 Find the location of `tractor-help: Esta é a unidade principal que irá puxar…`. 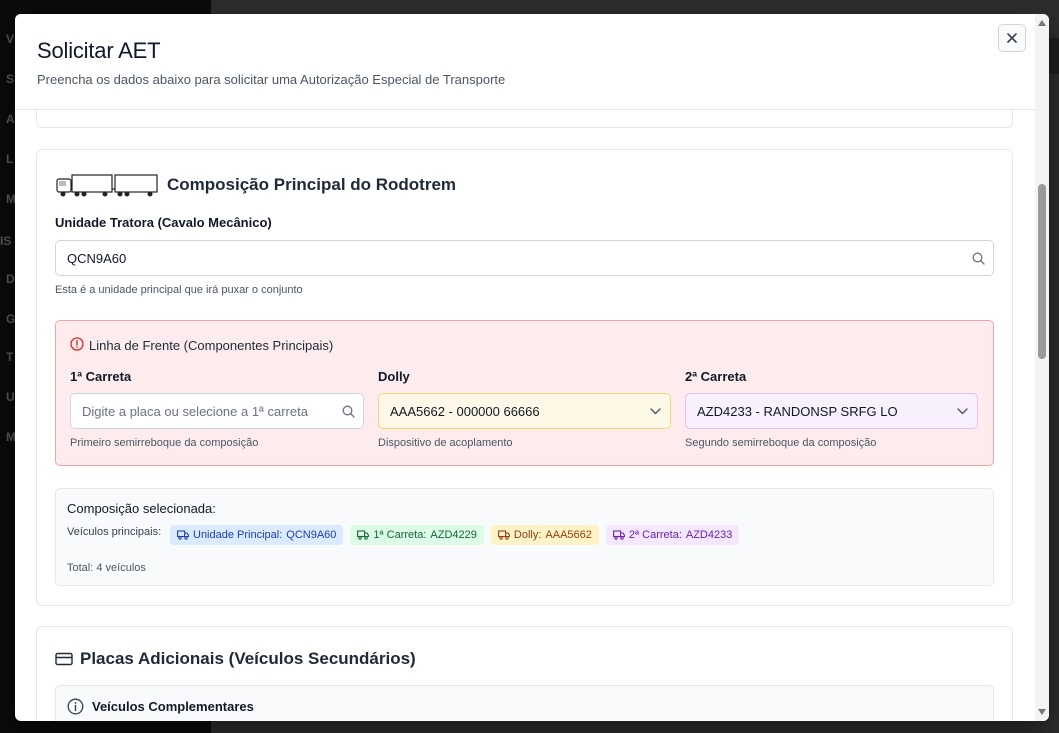

tractor-help: Esta é a unidade principal que irá puxar… is located at coordinates (179, 290).